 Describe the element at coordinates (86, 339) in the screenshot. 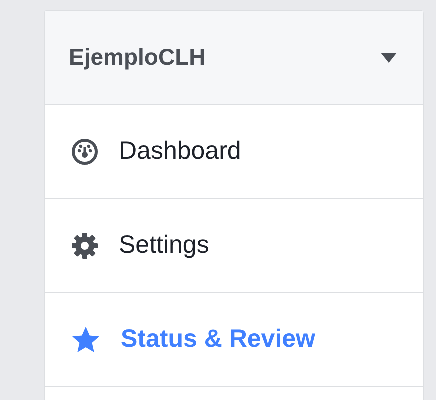

I see `star-icon` at that location.